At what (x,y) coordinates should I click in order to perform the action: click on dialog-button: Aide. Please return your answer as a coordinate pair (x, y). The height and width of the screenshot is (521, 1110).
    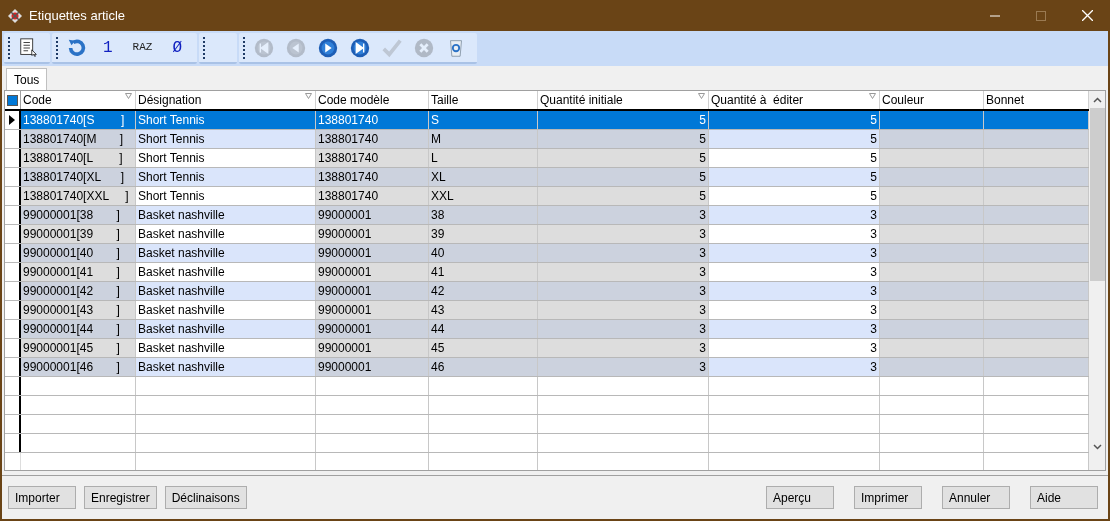
    Looking at the image, I should click on (1064, 497).